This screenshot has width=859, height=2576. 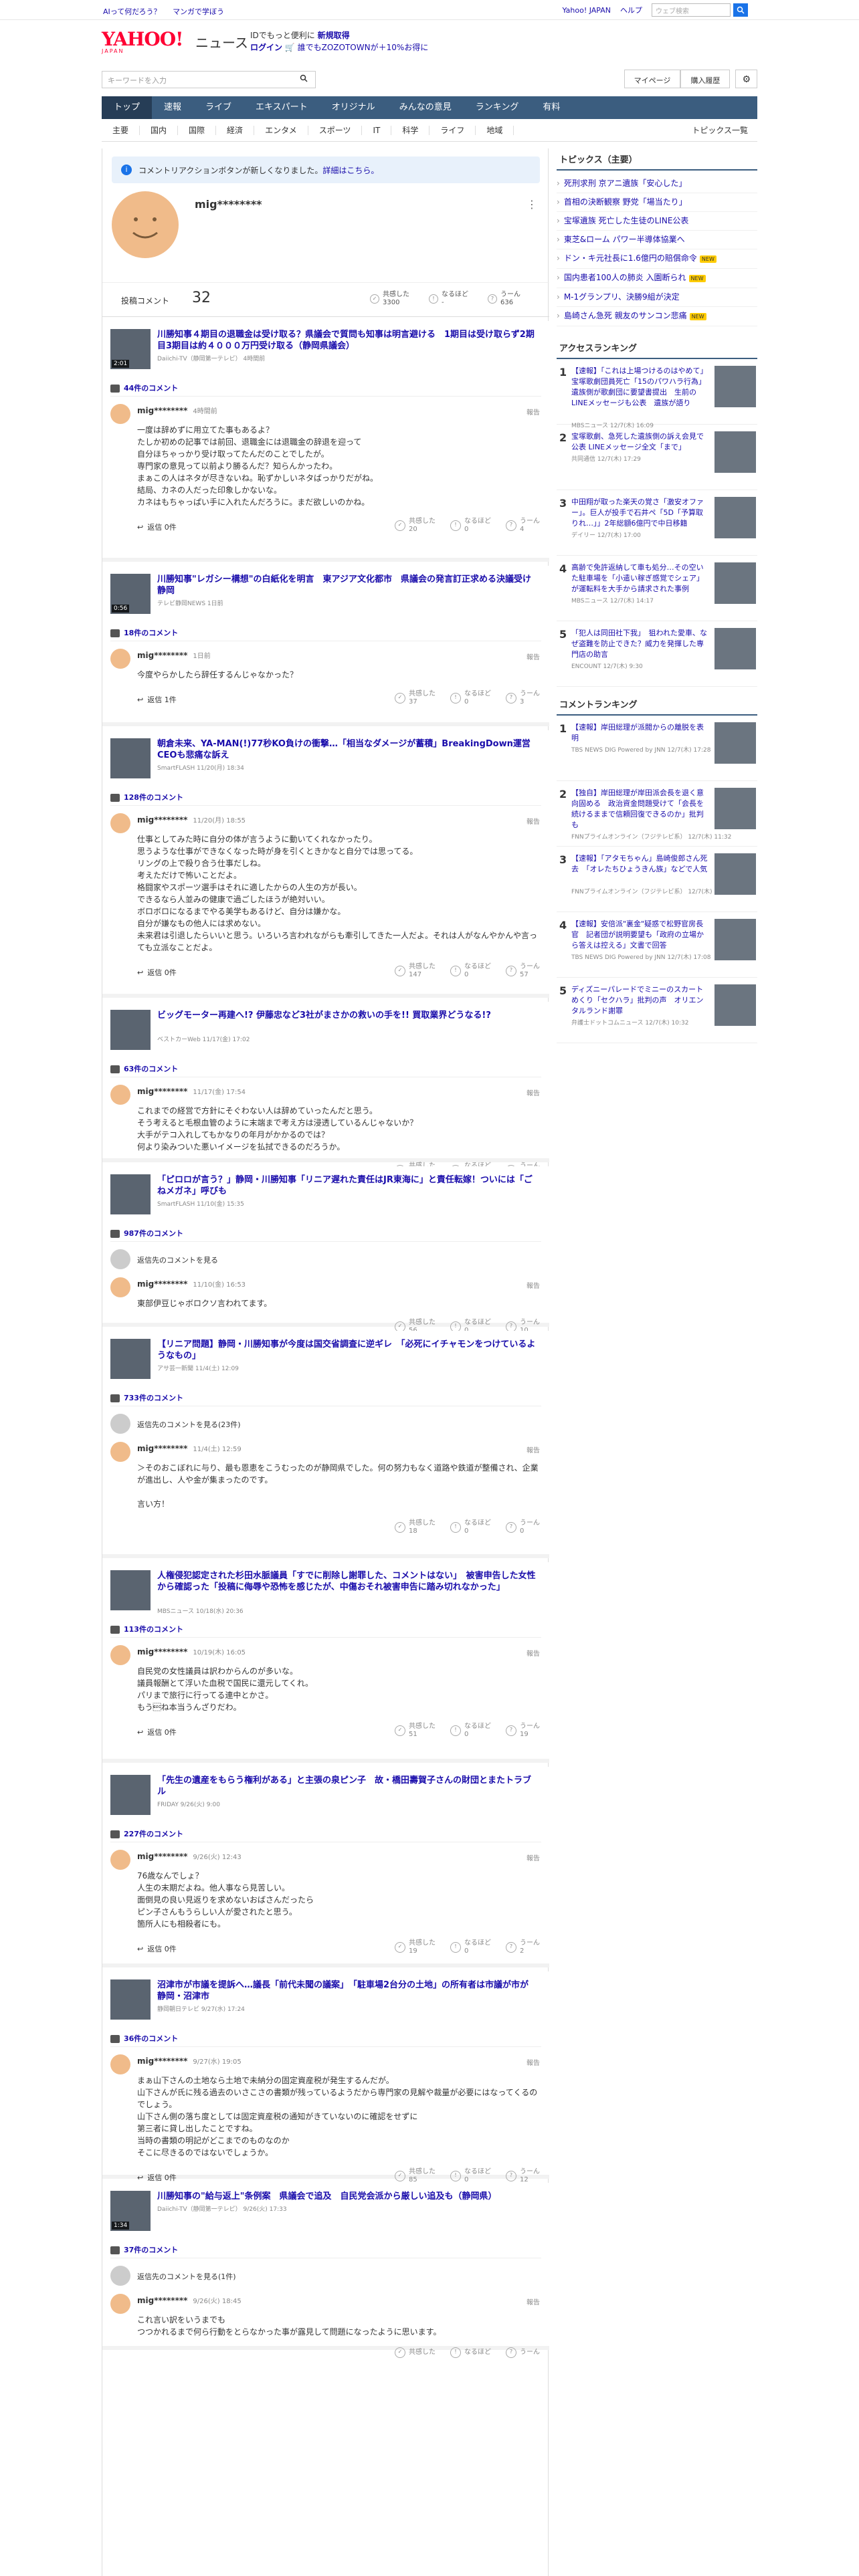 What do you see at coordinates (426, 107) in the screenshot?
I see `main-nav-item: みんなの意見` at bounding box center [426, 107].